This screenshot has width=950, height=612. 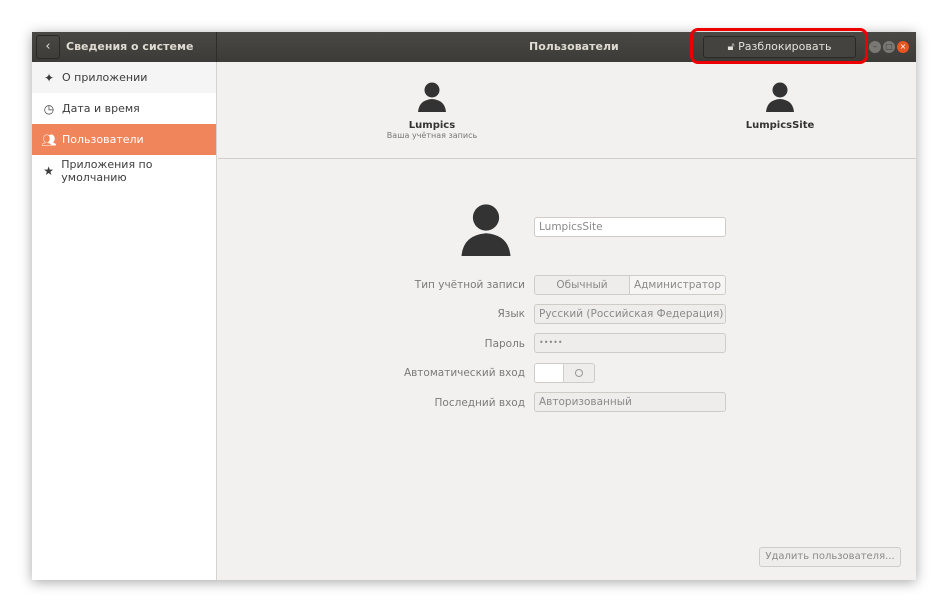 What do you see at coordinates (49, 77) in the screenshot?
I see `sparkle-icon: ✦` at bounding box center [49, 77].